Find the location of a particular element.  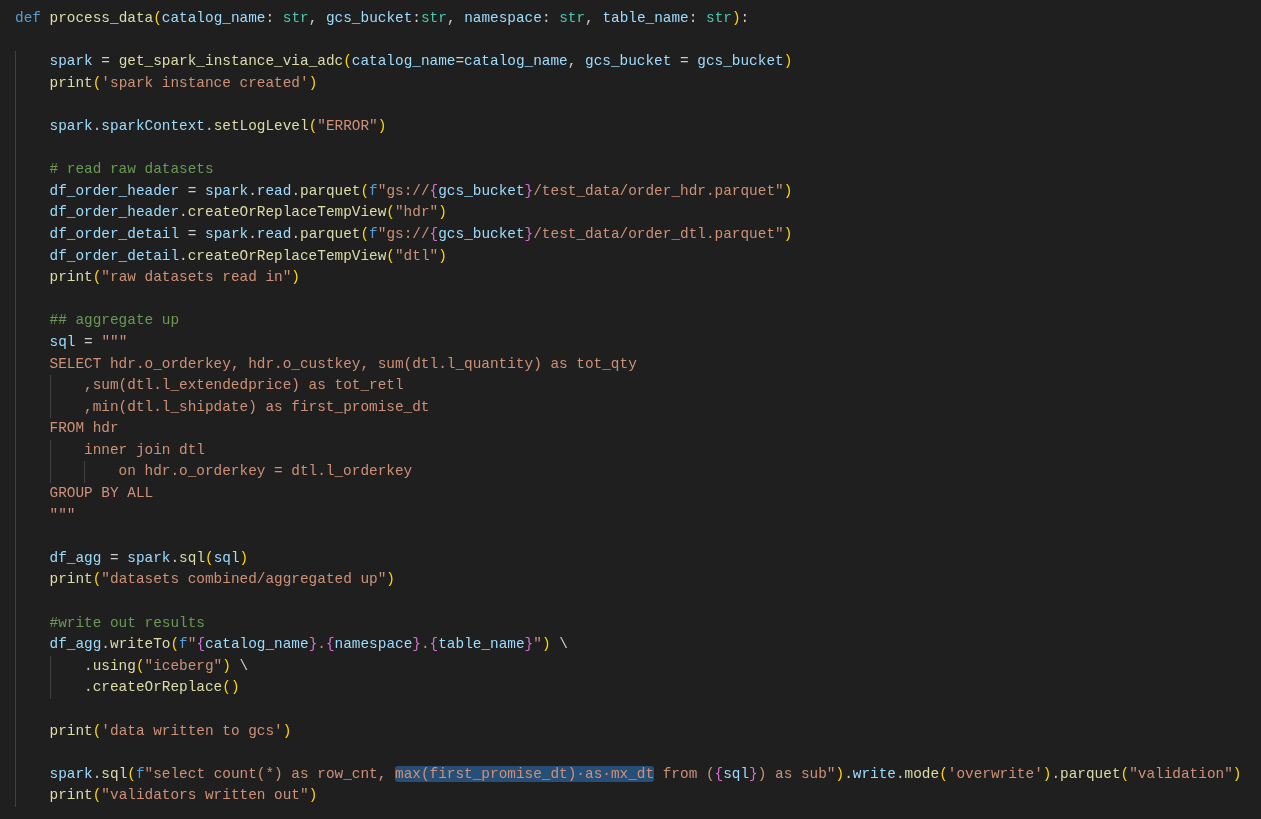

code-line: # read raw datasets is located at coordinates (131, 170).